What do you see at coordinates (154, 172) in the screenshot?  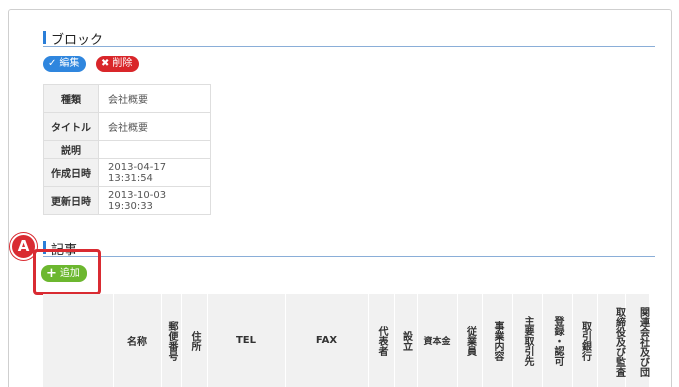 I see `info-value: 2013-04-17 13:31:54` at bounding box center [154, 172].